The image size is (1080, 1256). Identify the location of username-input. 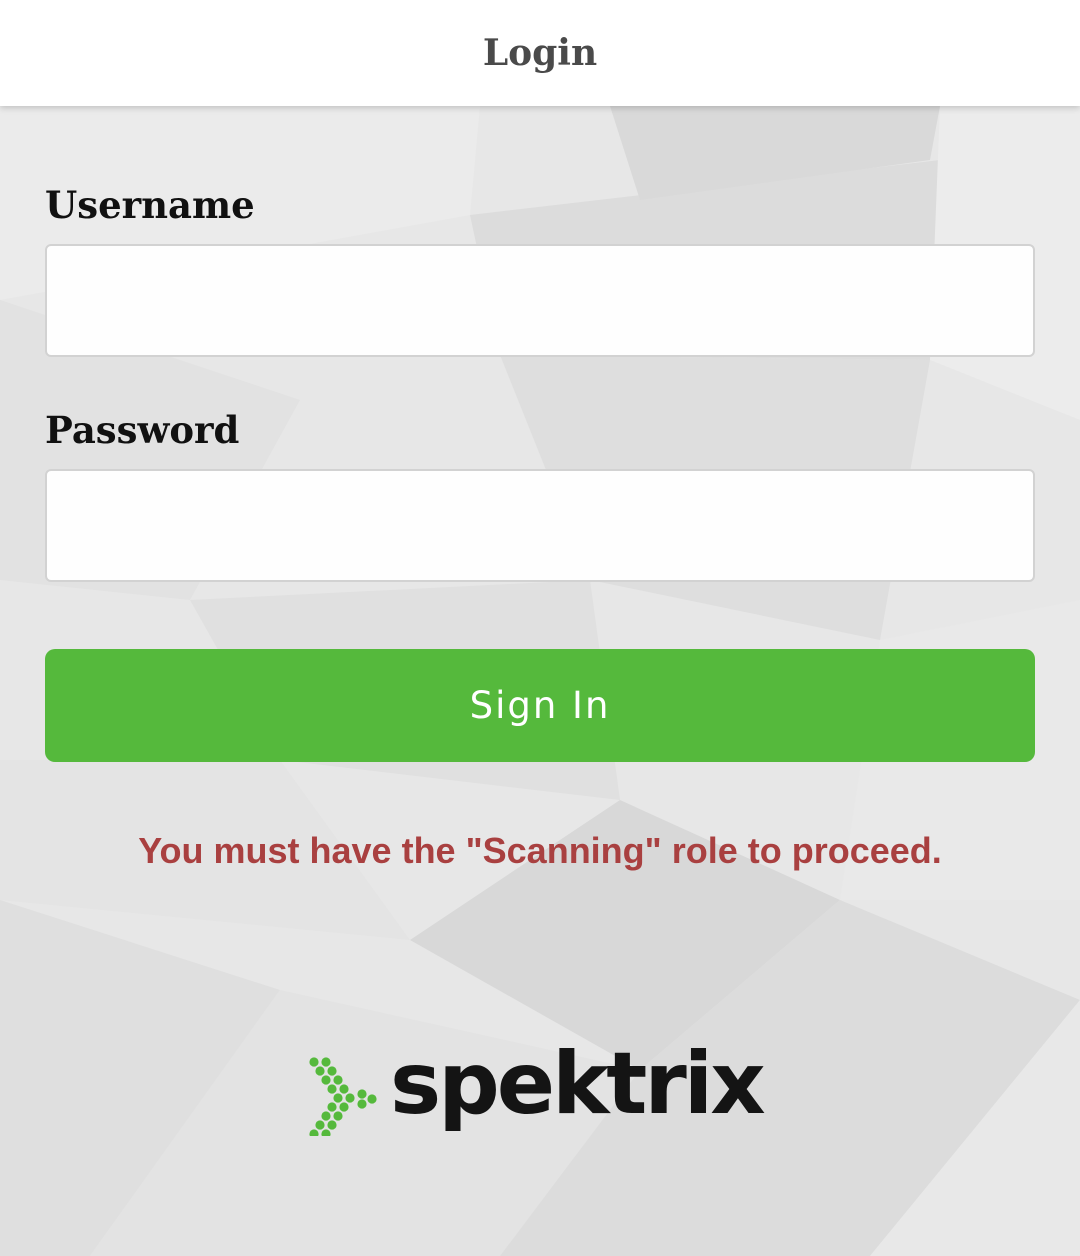
(540, 300).